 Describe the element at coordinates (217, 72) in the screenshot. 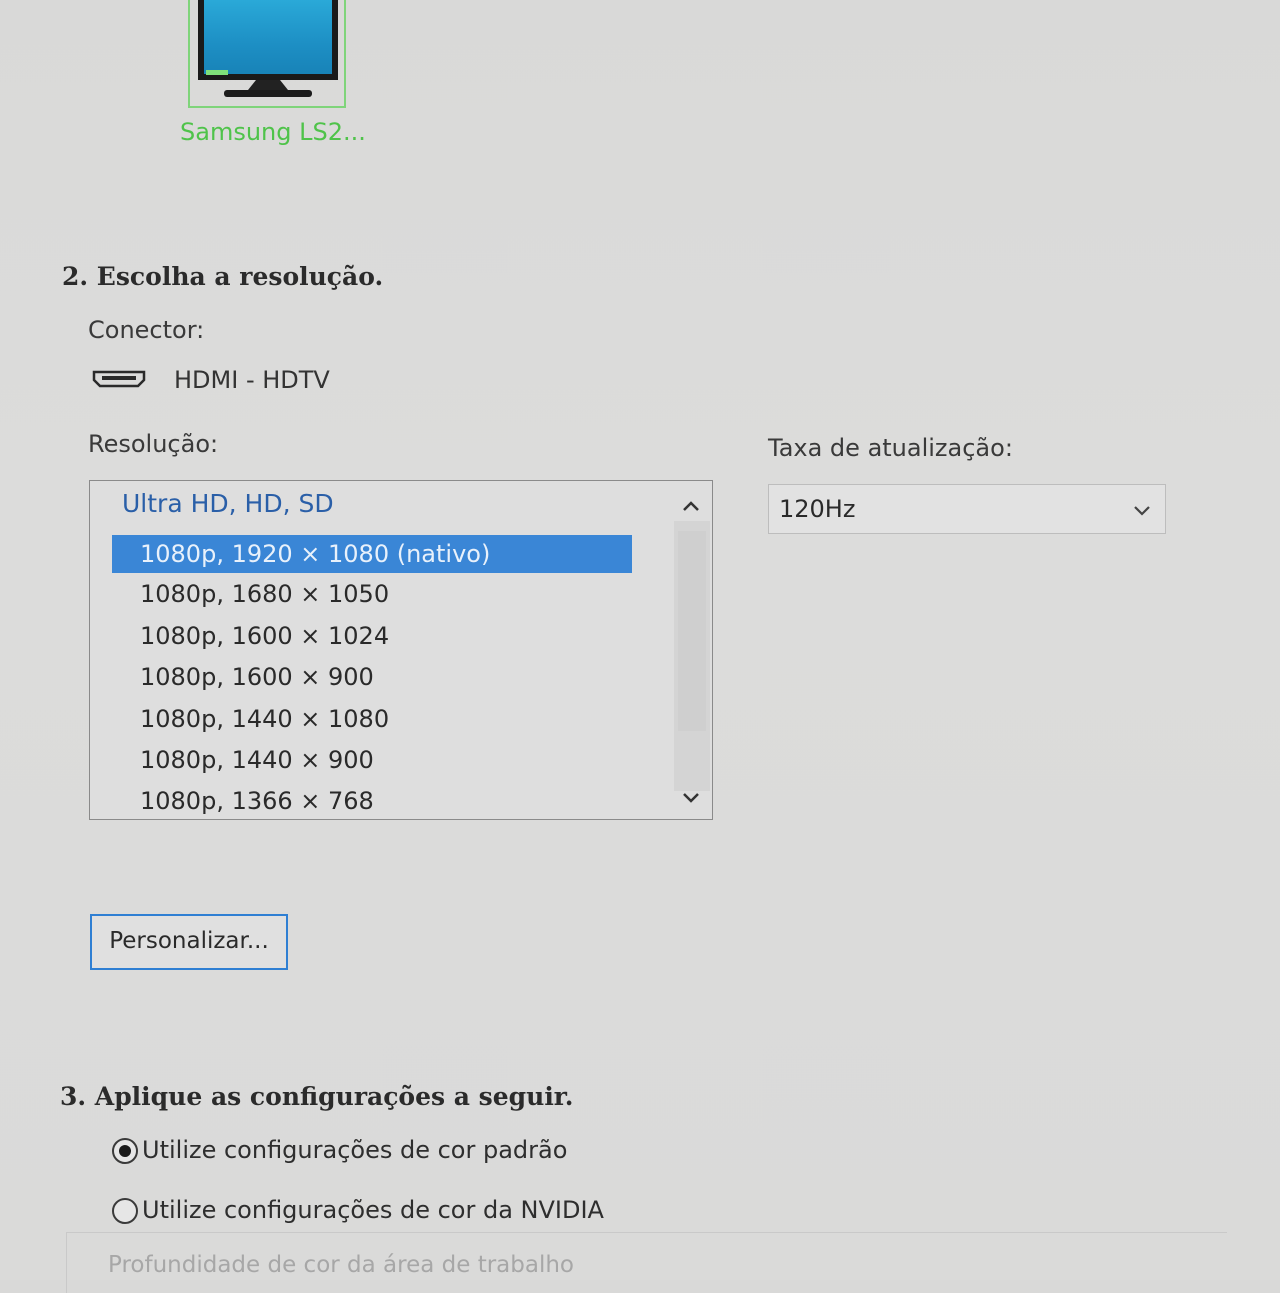

I see `monitor-status-led` at that location.